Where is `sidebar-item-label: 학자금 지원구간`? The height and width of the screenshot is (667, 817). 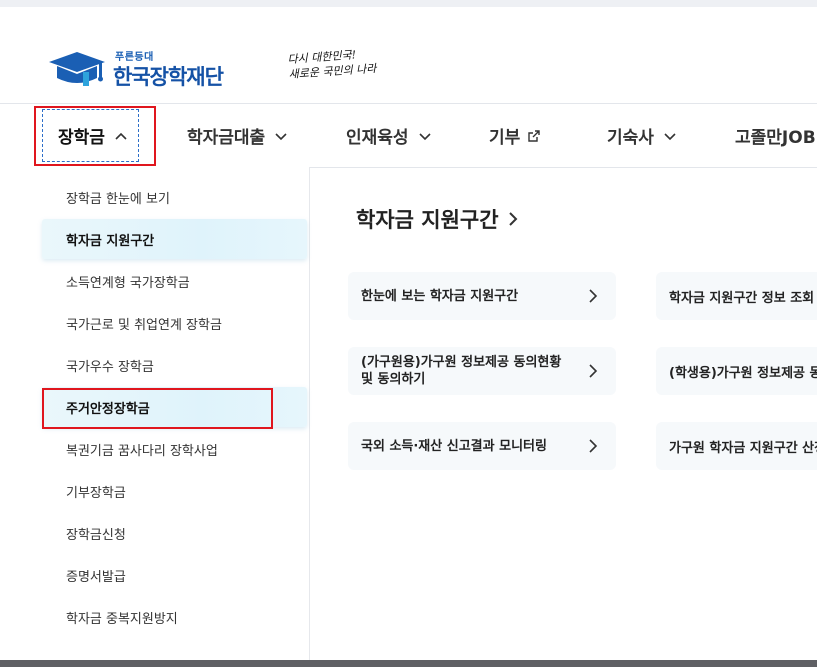
sidebar-item-label: 학자금 지원구간 is located at coordinates (110, 241).